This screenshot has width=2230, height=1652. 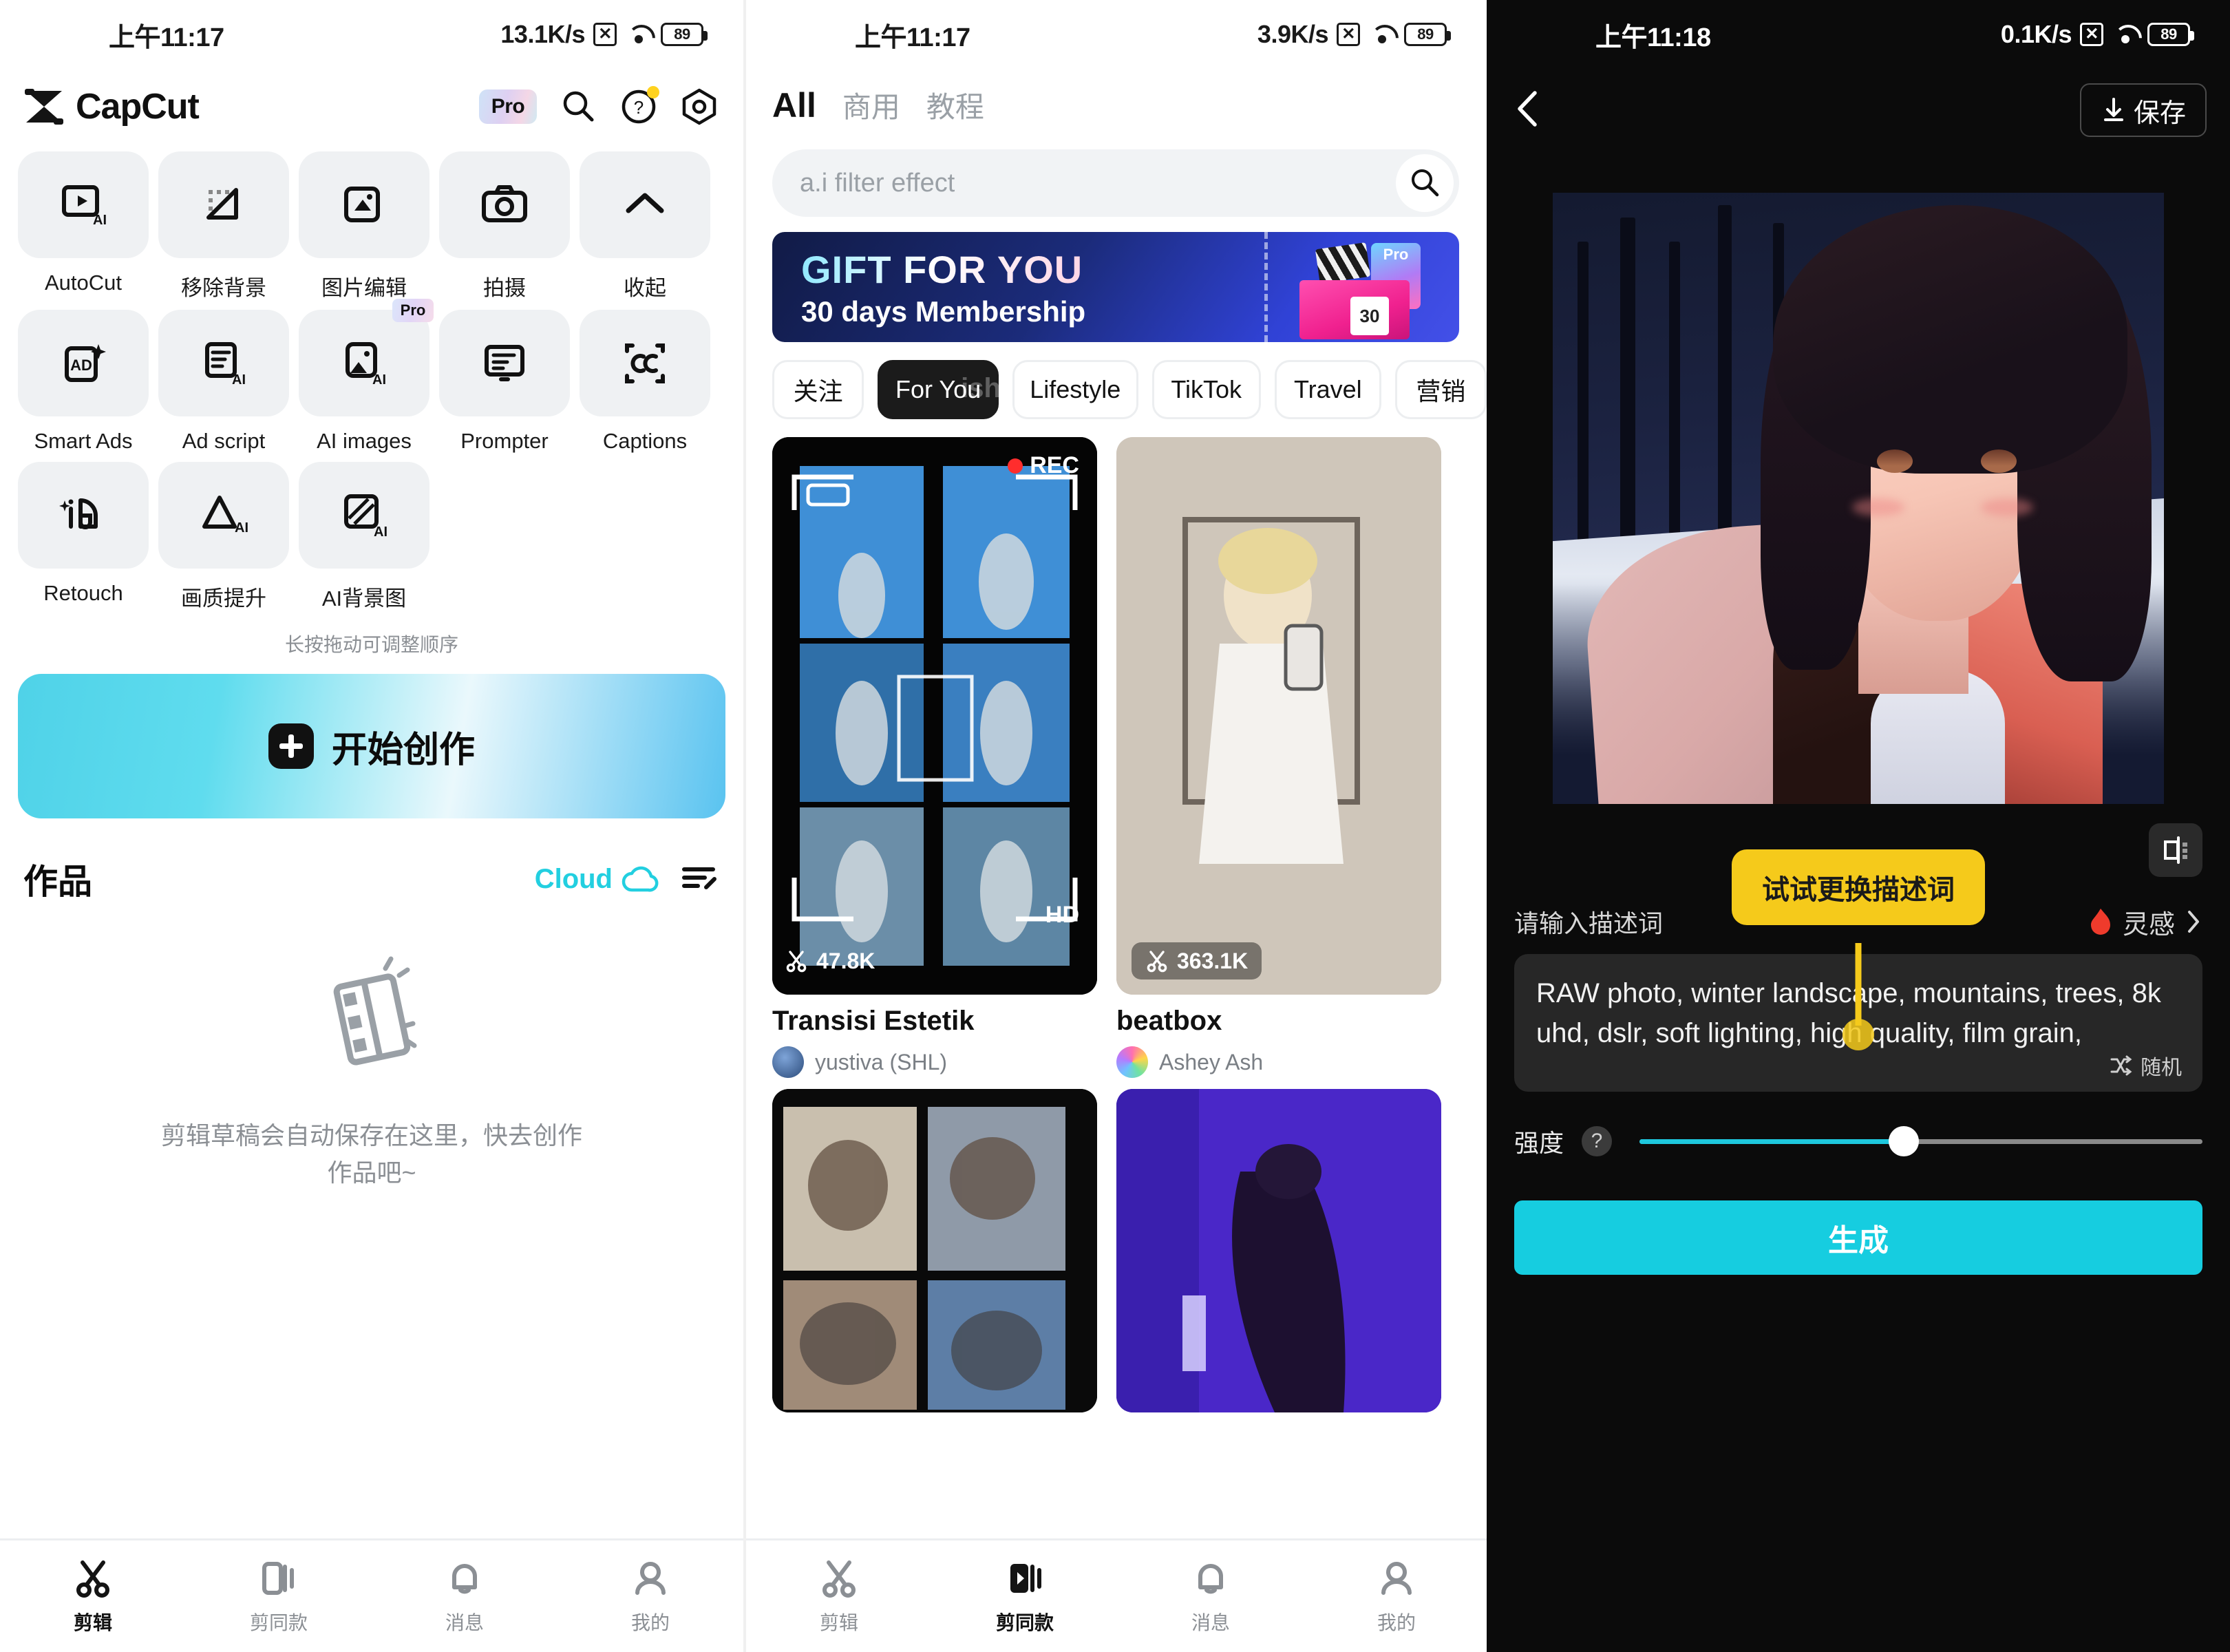 What do you see at coordinates (1382, 34) in the screenshot?
I see `wifi-icon` at bounding box center [1382, 34].